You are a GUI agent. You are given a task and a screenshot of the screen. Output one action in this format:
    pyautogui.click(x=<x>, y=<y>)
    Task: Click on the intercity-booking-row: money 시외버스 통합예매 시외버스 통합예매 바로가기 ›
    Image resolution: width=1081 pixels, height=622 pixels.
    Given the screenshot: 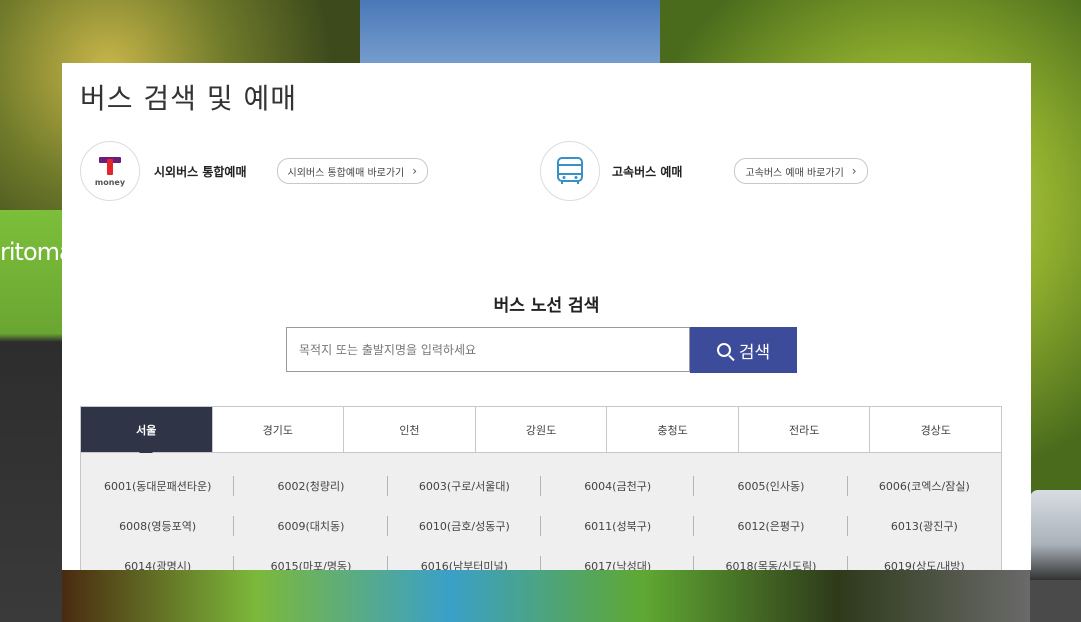 What is the action you would take?
    pyautogui.click(x=254, y=171)
    